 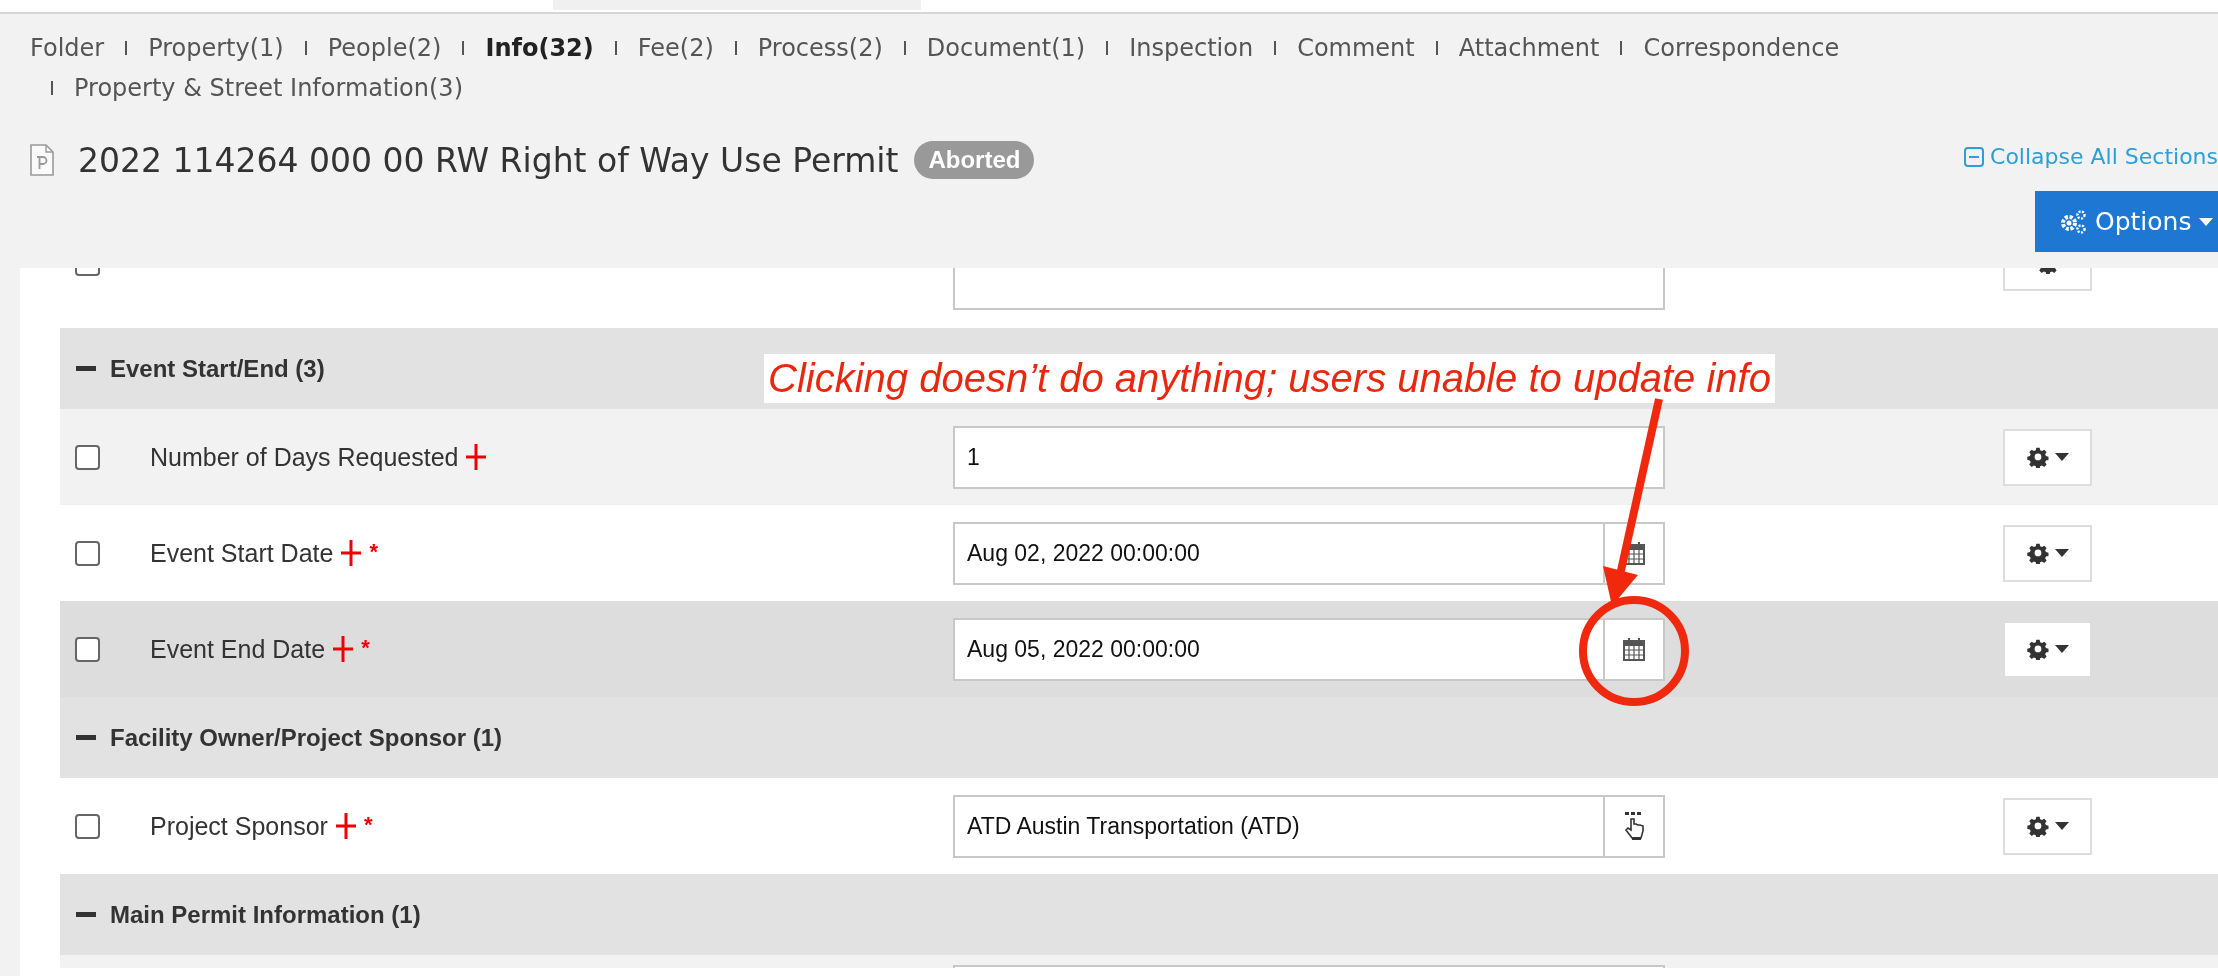 What do you see at coordinates (1529, 48) in the screenshot?
I see `tab: Attachment` at bounding box center [1529, 48].